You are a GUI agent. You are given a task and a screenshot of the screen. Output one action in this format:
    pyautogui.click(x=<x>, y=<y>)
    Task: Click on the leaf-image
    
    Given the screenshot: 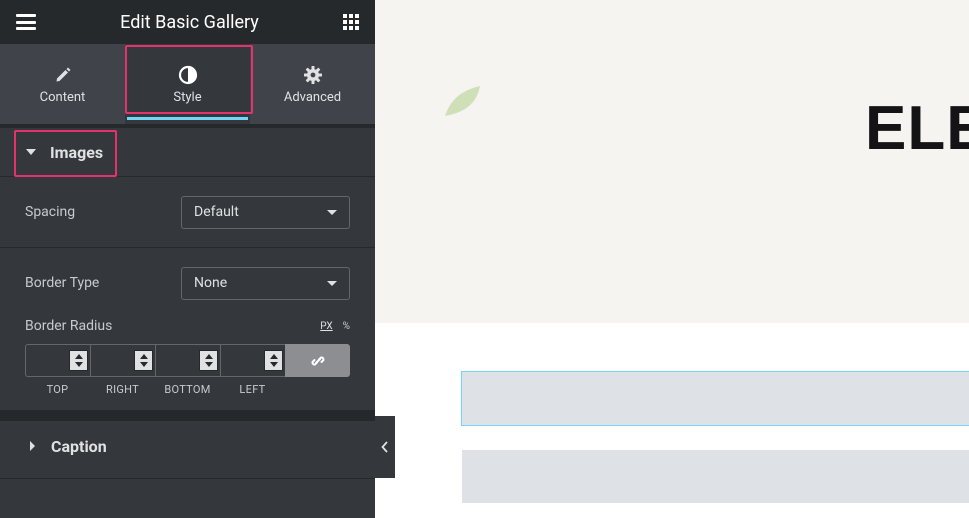 What is the action you would take?
    pyautogui.click(x=462, y=101)
    